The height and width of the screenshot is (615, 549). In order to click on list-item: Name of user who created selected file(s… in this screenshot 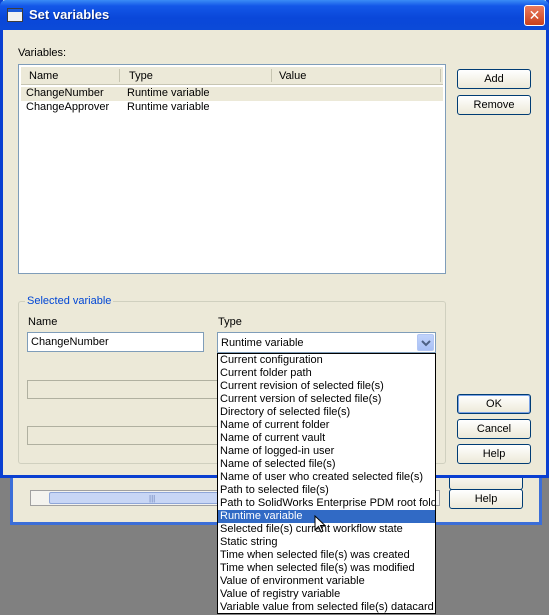, I will do `click(326, 477)`.